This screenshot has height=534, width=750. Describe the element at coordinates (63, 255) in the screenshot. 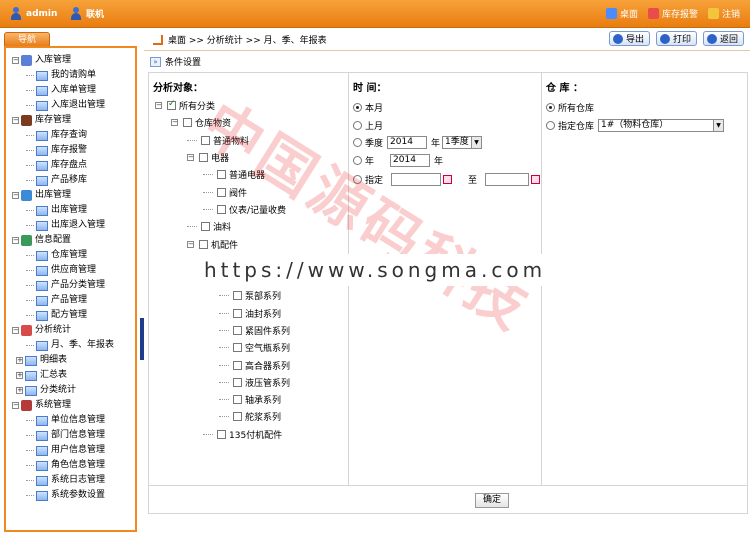

I see `sidebar-item: 仓库管理` at that location.